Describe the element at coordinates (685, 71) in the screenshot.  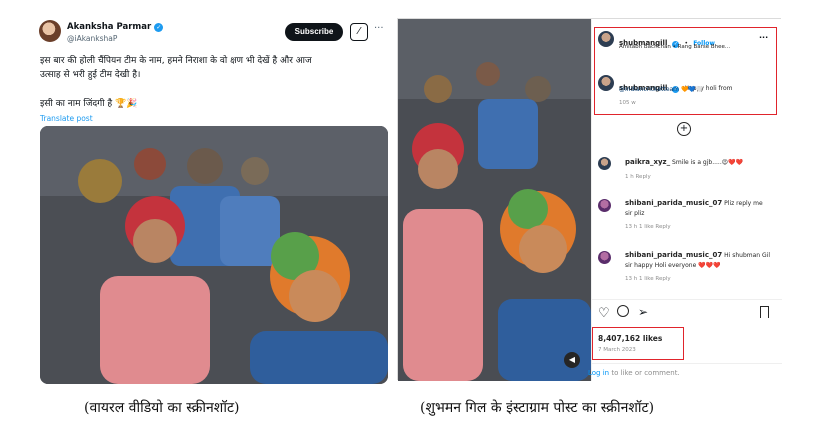
I see `highlight-box-caption` at that location.